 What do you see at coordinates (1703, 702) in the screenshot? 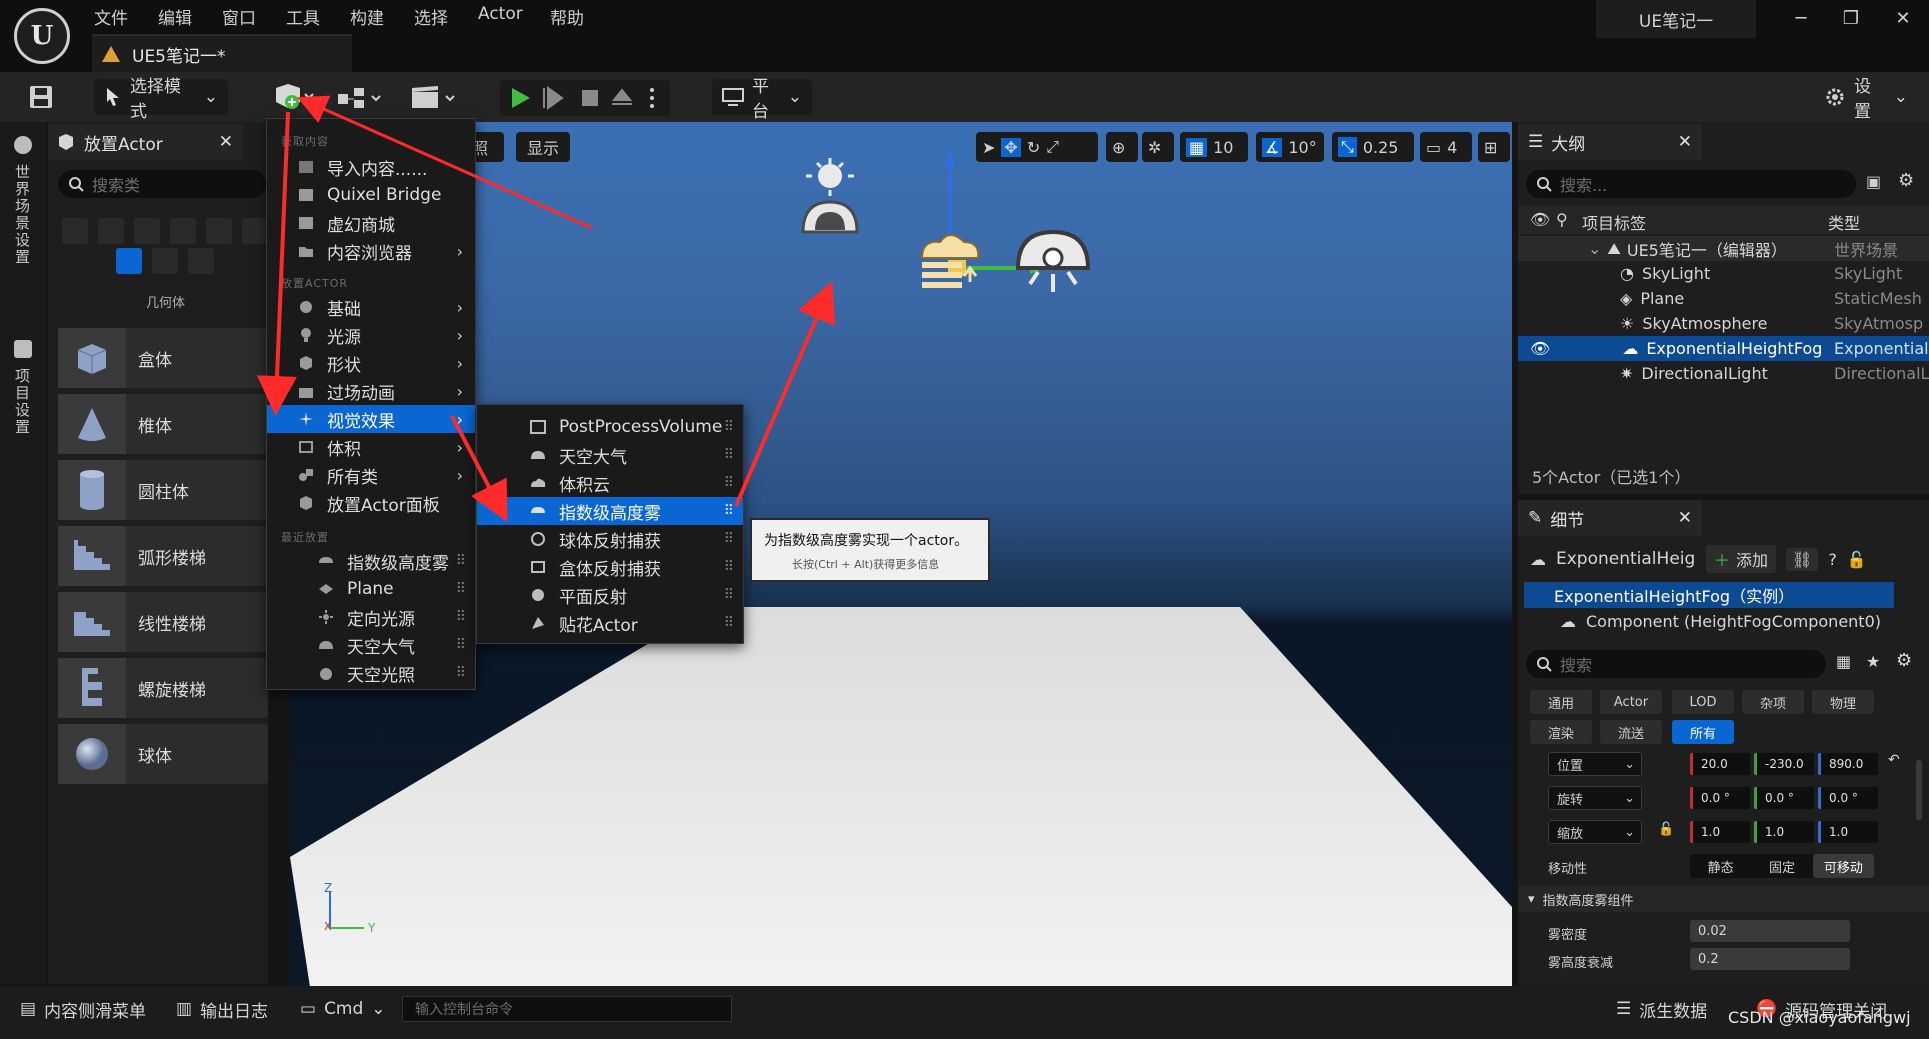
I see `filter-lod: LOD` at bounding box center [1703, 702].